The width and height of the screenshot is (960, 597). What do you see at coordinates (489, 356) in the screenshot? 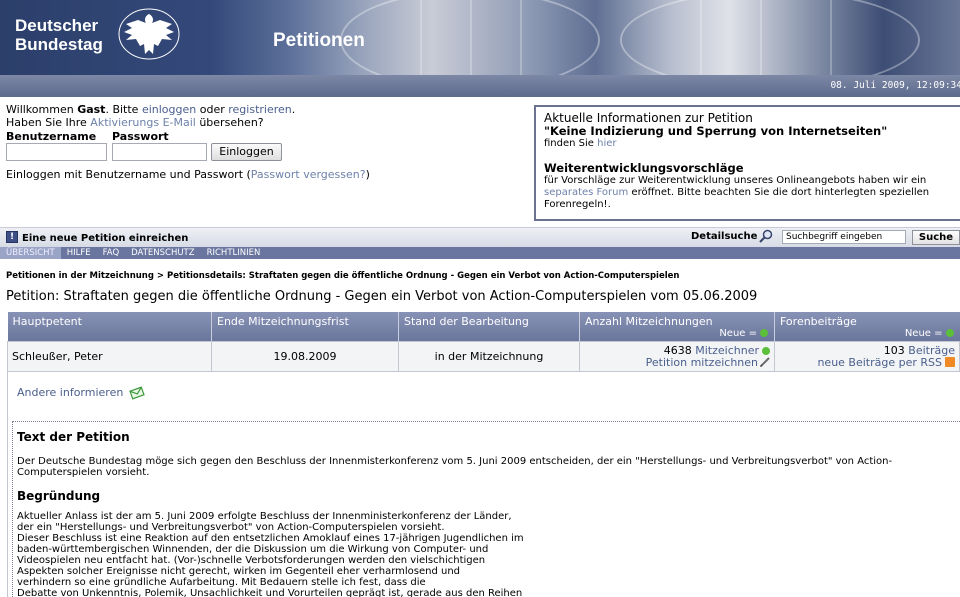
I see `status-cell: in der Mitzeichnung` at bounding box center [489, 356].